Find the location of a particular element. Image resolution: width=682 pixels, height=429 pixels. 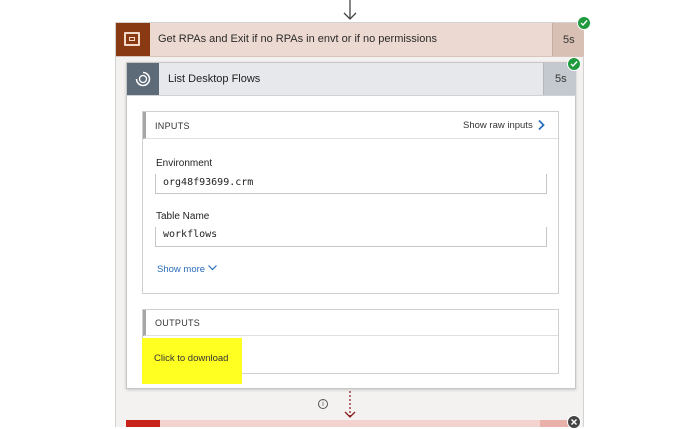

action-icon is located at coordinates (143, 79).